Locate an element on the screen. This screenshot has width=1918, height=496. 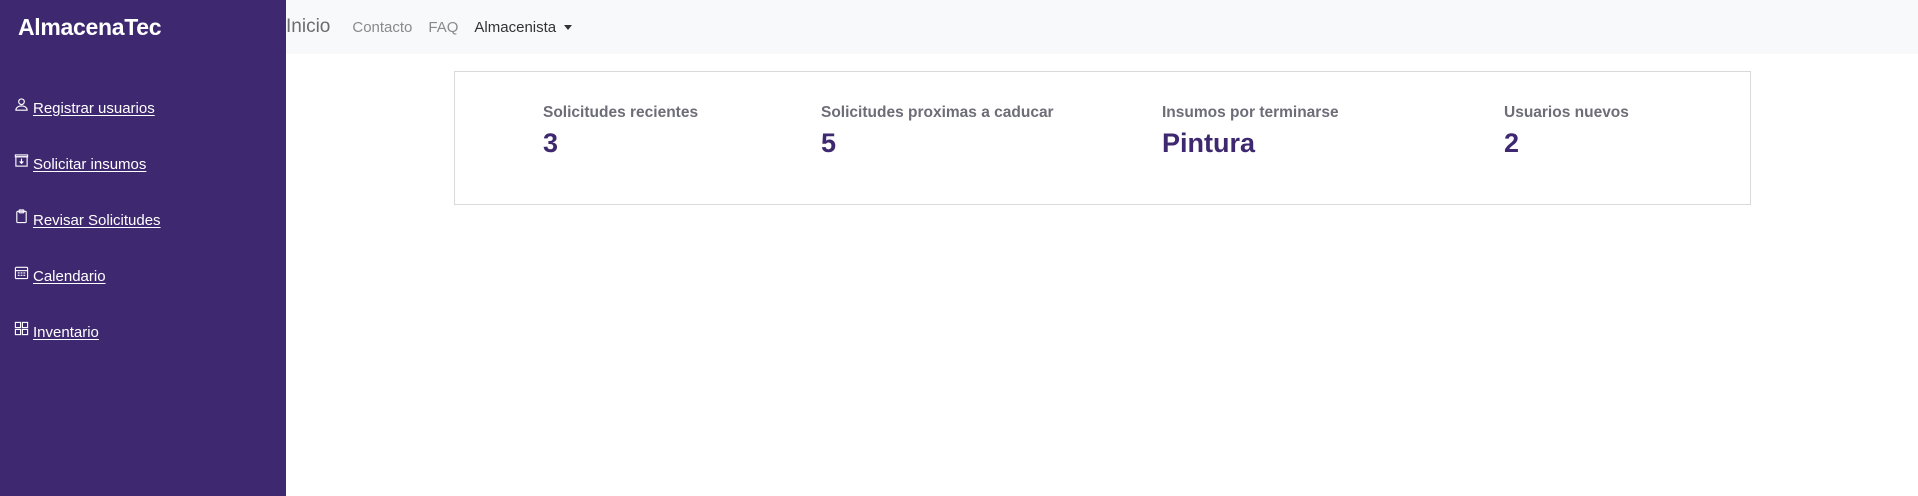
sidebar-item-solicitar-insumos: Solicitar insumos is located at coordinates (87, 164).